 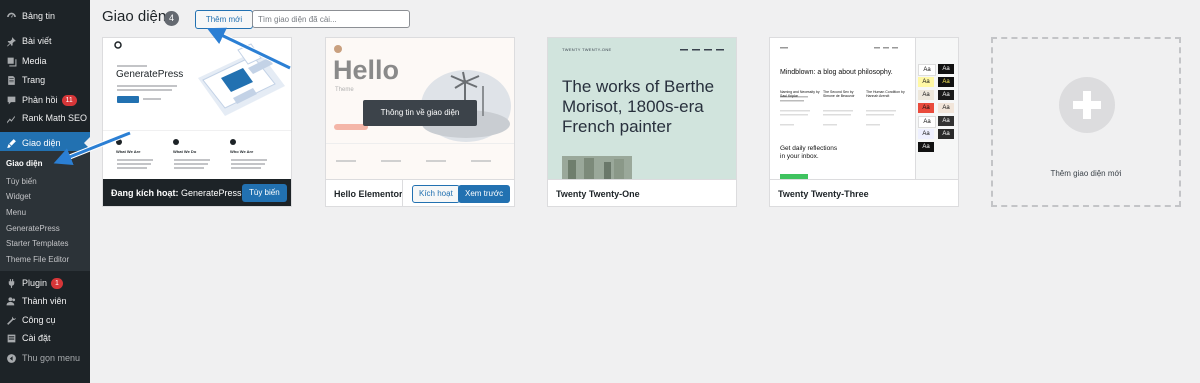 What do you see at coordinates (92, 148) in the screenshot?
I see `arrow-to-themes-submenu` at bounding box center [92, 148].